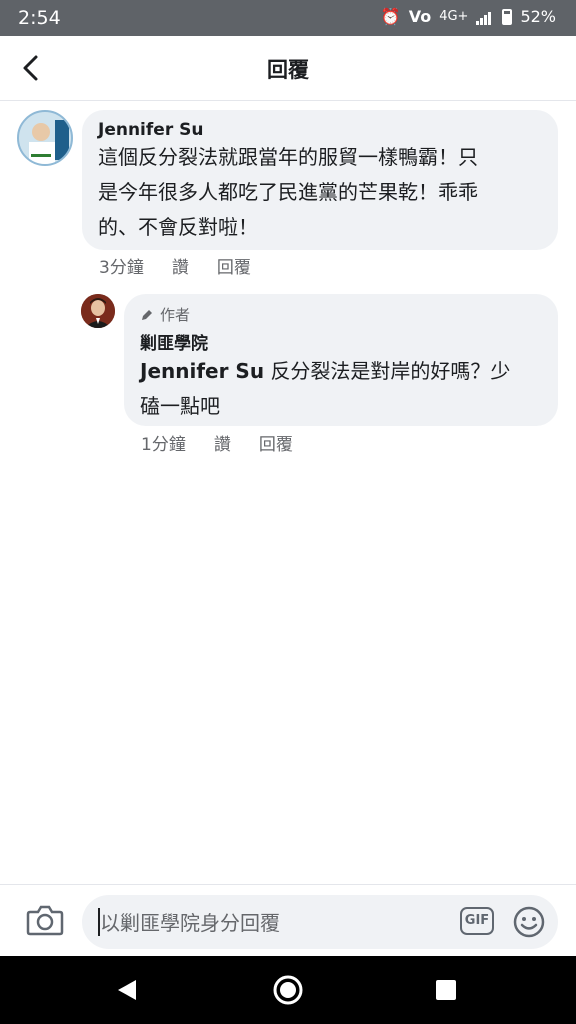 The width and height of the screenshot is (576, 1024). I want to click on header: 回覆, so click(288, 68).